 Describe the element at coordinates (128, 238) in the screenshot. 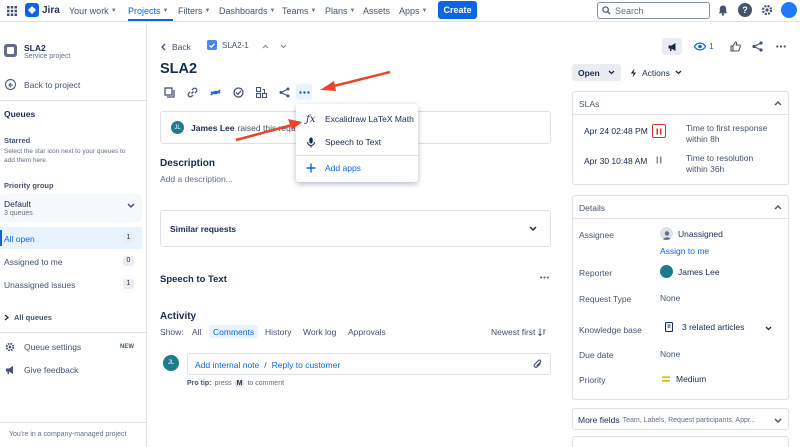

I see `queue-count: 1` at that location.